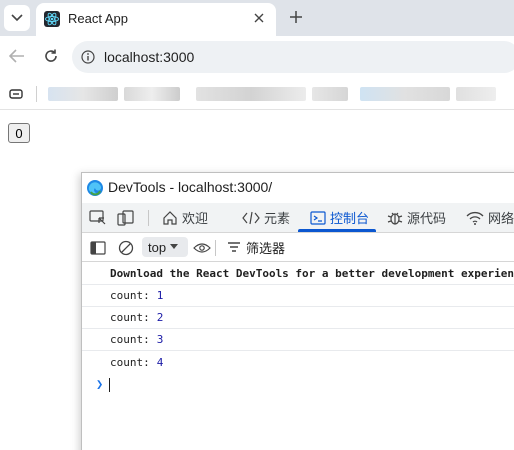 The height and width of the screenshot is (450, 514). I want to click on wifi-icon, so click(475, 218).